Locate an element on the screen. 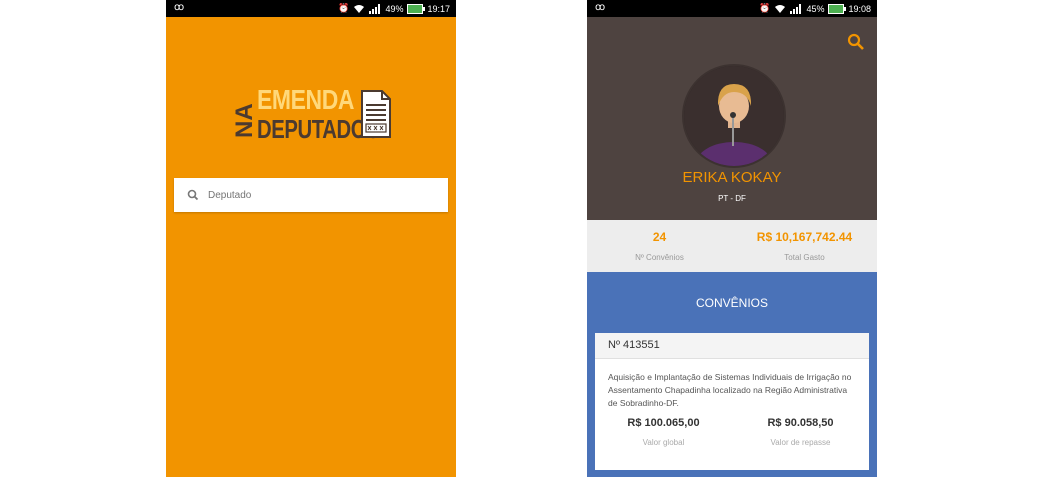 This screenshot has height=477, width=1044. status-bar: ꝏ ⏰ 49% 19:17 is located at coordinates (311, 8).